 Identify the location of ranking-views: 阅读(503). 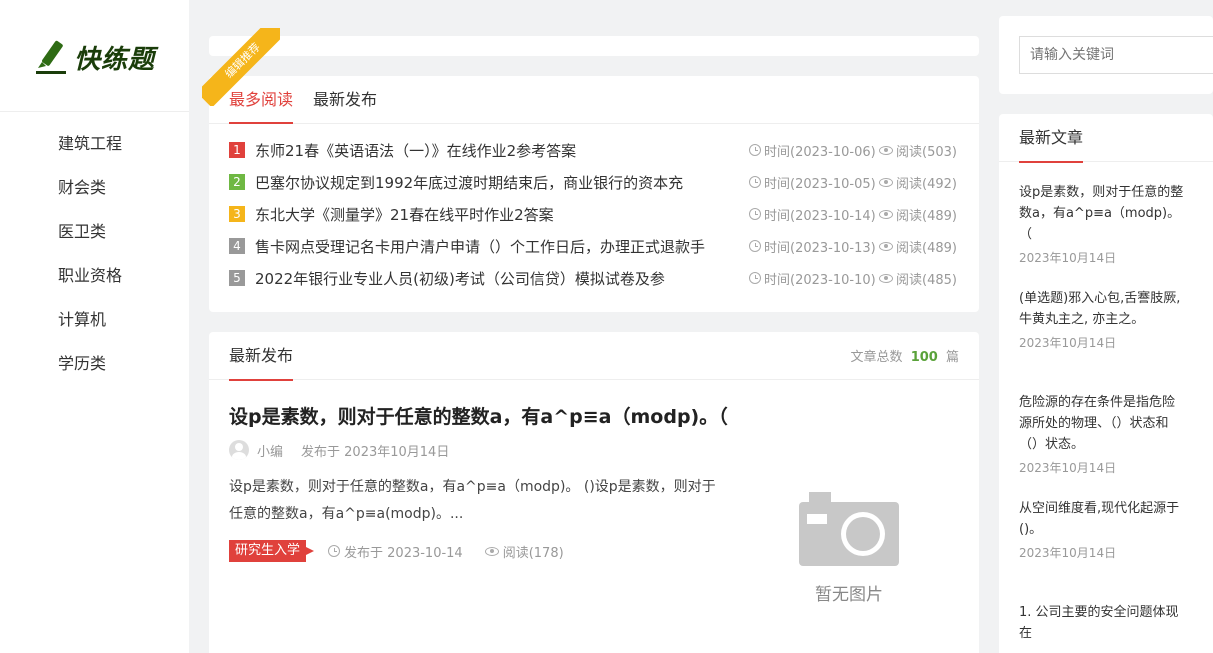
(918, 150).